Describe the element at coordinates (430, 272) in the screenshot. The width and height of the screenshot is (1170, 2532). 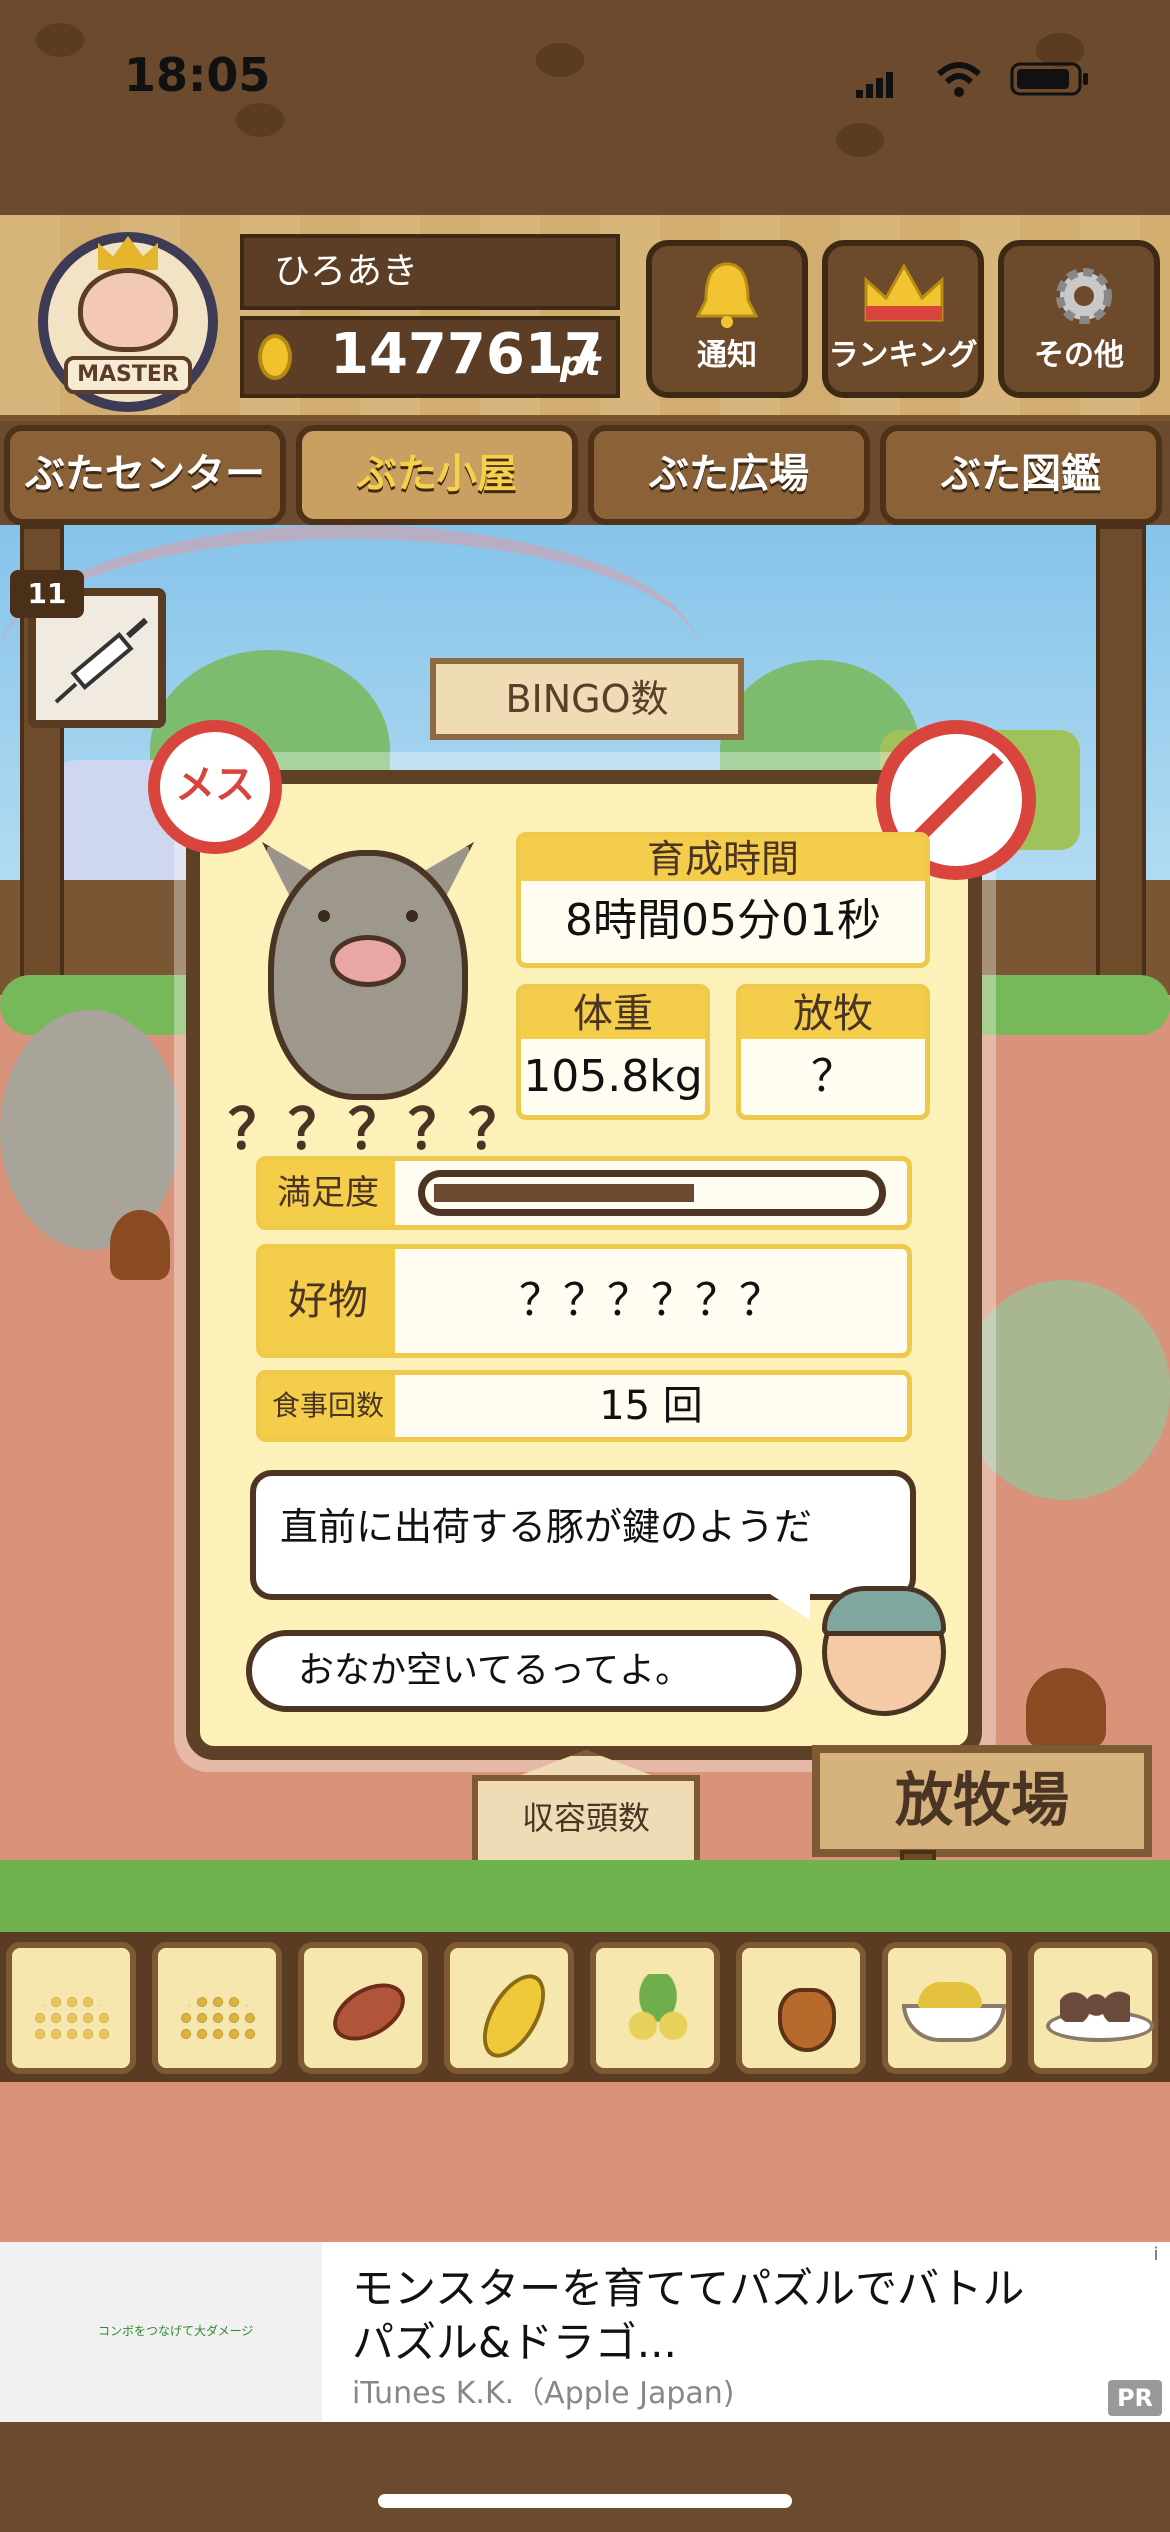
I see `player-name: ひろあき` at that location.